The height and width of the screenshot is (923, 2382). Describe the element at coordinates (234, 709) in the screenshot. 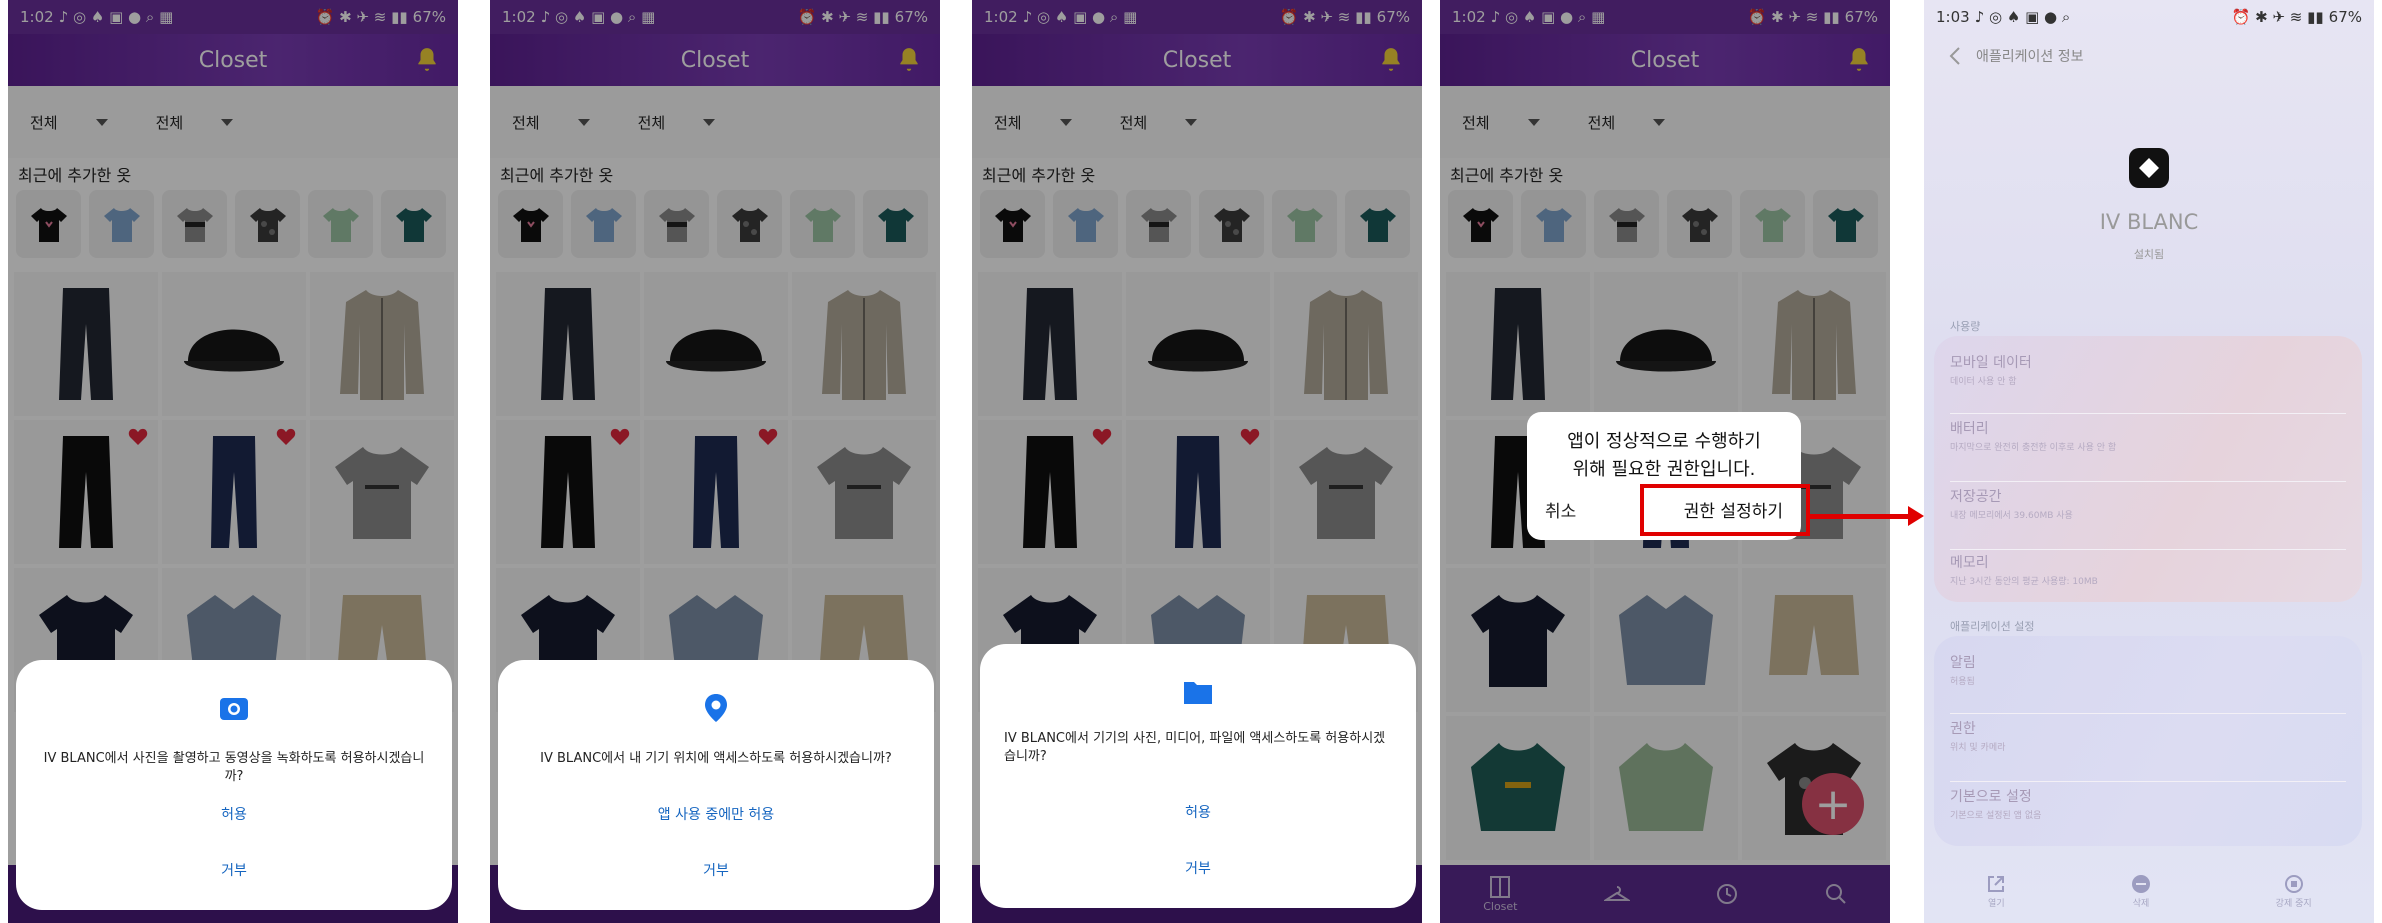

I see `camera-icon` at that location.